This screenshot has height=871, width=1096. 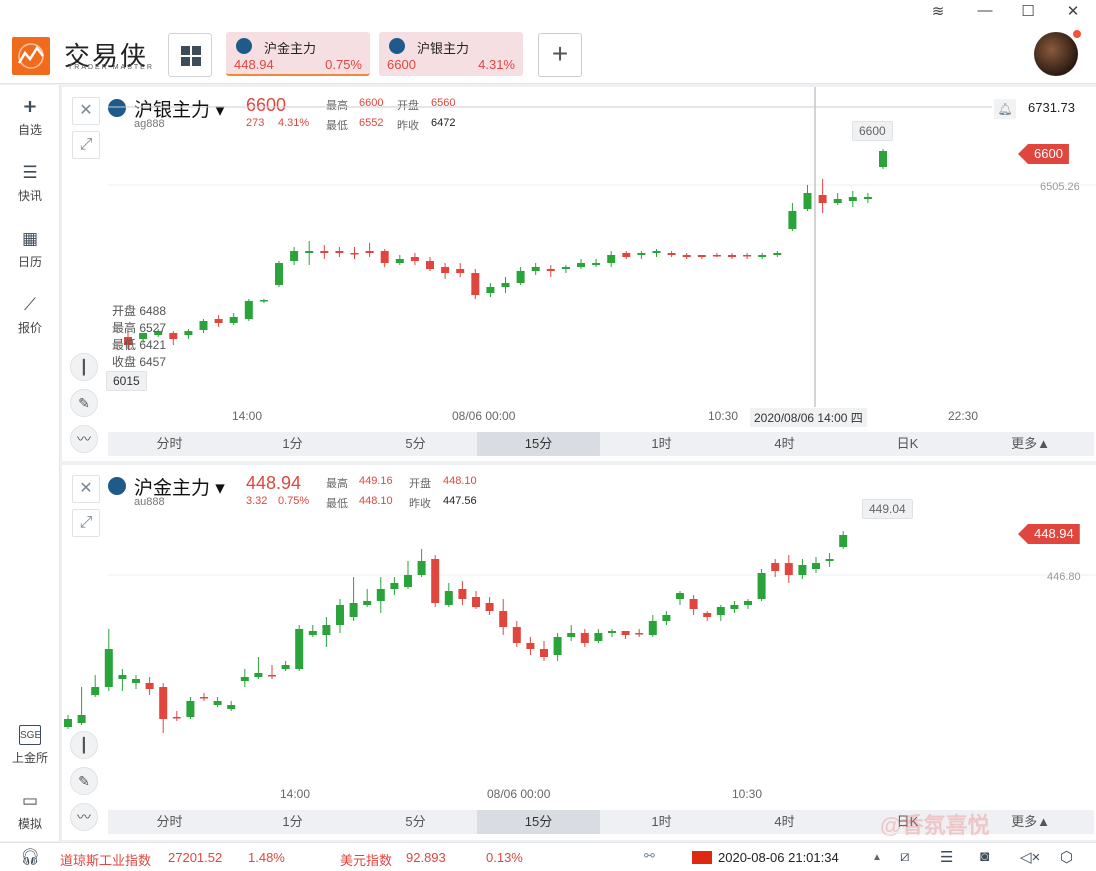 What do you see at coordinates (30, 315) in the screenshot?
I see `sidebar-item-quotes: ⟋ 报价` at bounding box center [30, 315].